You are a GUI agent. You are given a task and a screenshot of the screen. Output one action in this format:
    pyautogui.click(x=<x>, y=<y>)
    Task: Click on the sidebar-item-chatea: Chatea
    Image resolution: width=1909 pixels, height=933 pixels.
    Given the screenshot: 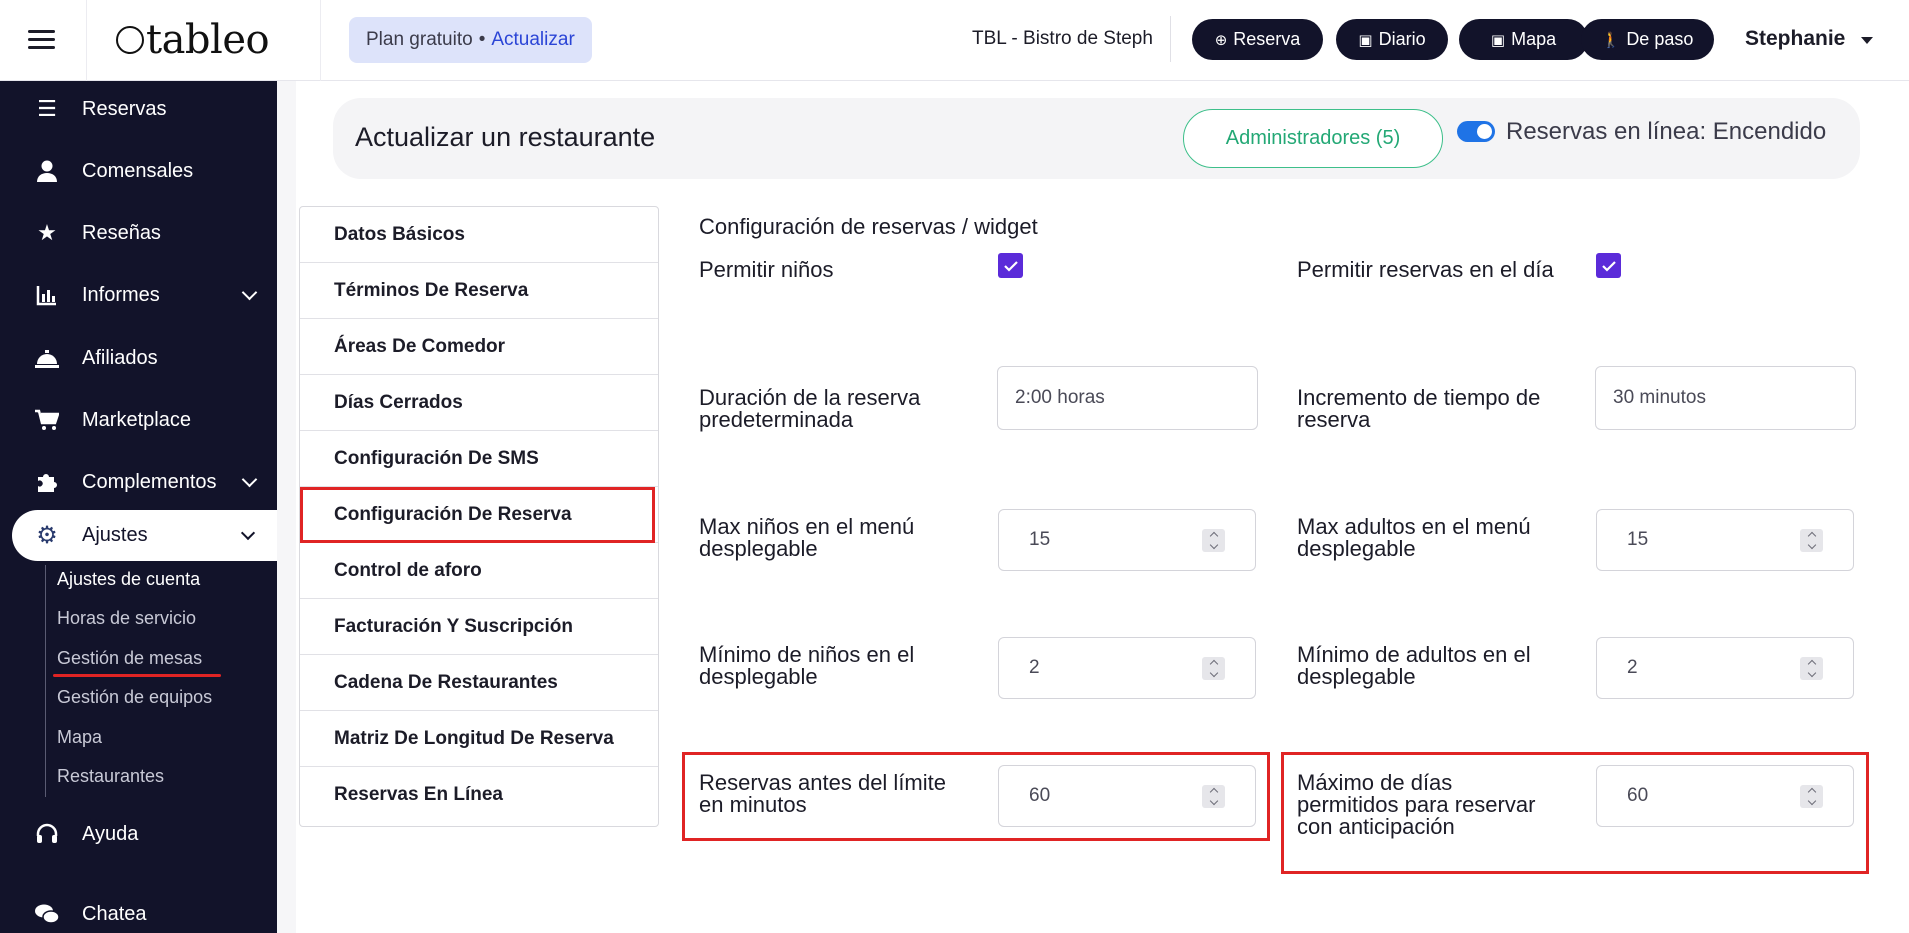 What is the action you would take?
    pyautogui.click(x=138, y=910)
    